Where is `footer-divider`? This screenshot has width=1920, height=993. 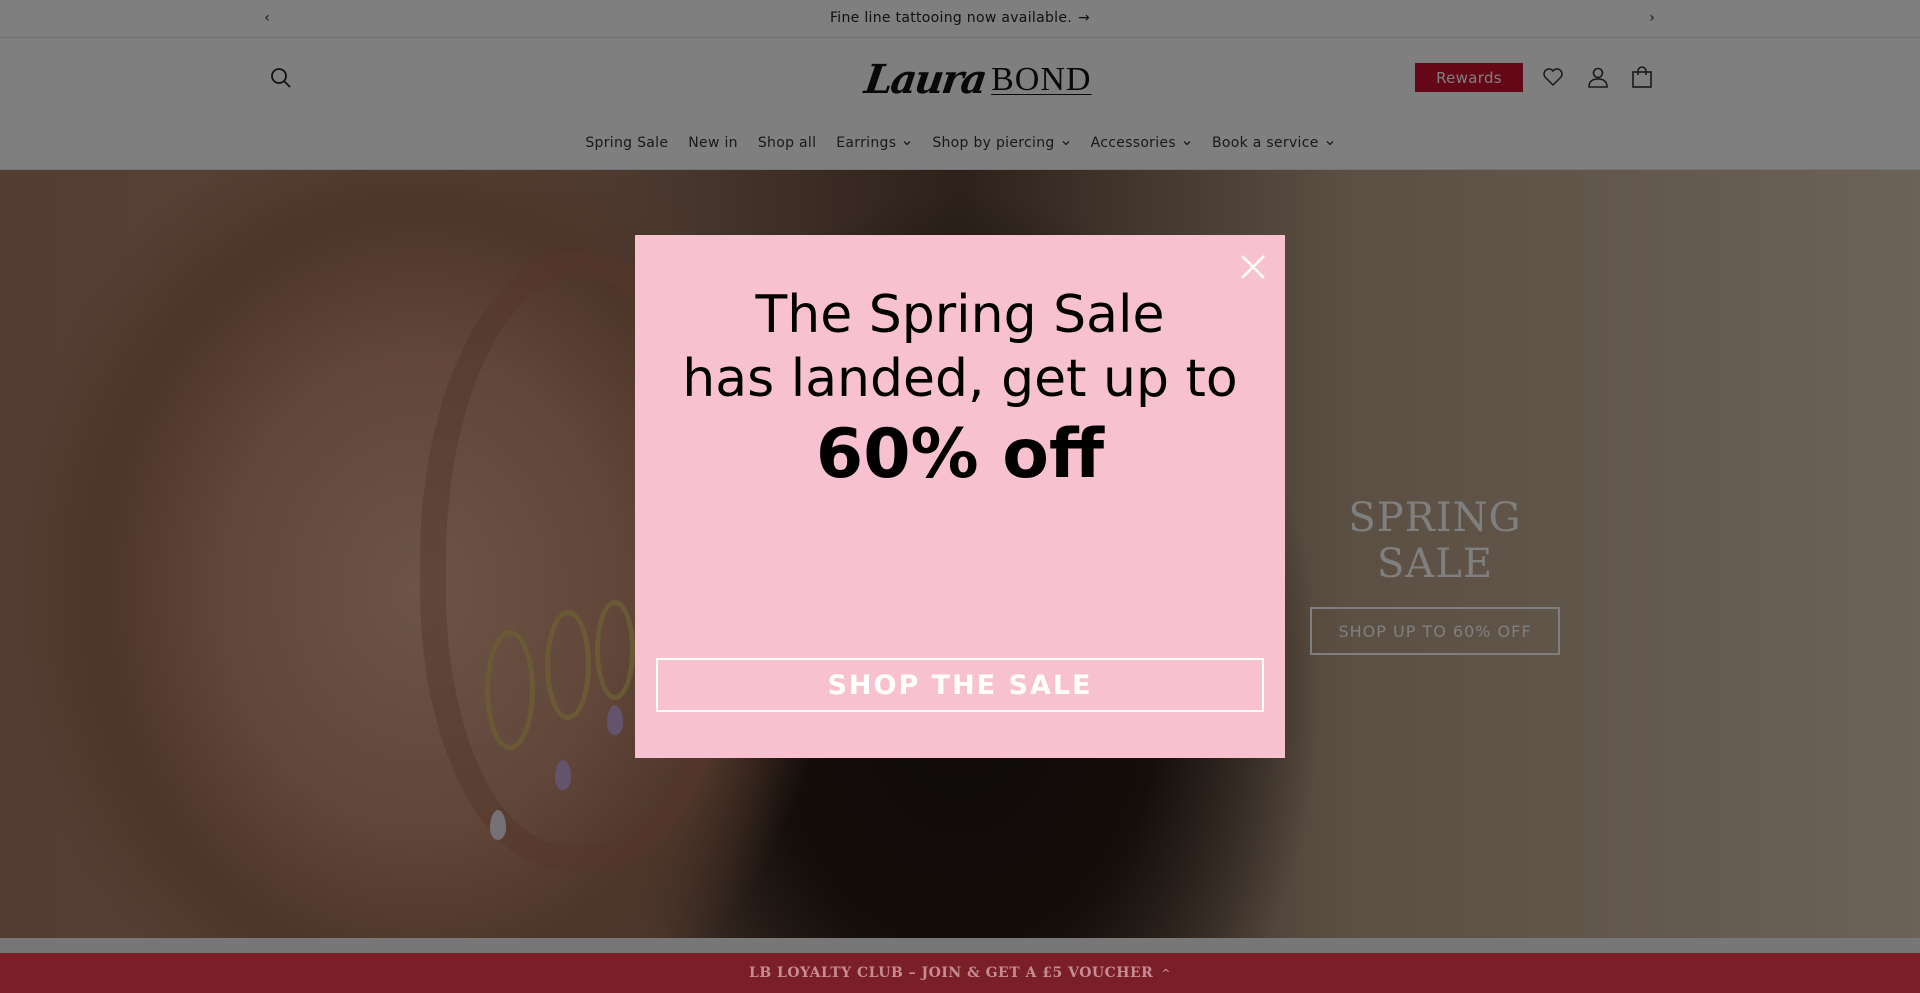 footer-divider is located at coordinates (960, 945).